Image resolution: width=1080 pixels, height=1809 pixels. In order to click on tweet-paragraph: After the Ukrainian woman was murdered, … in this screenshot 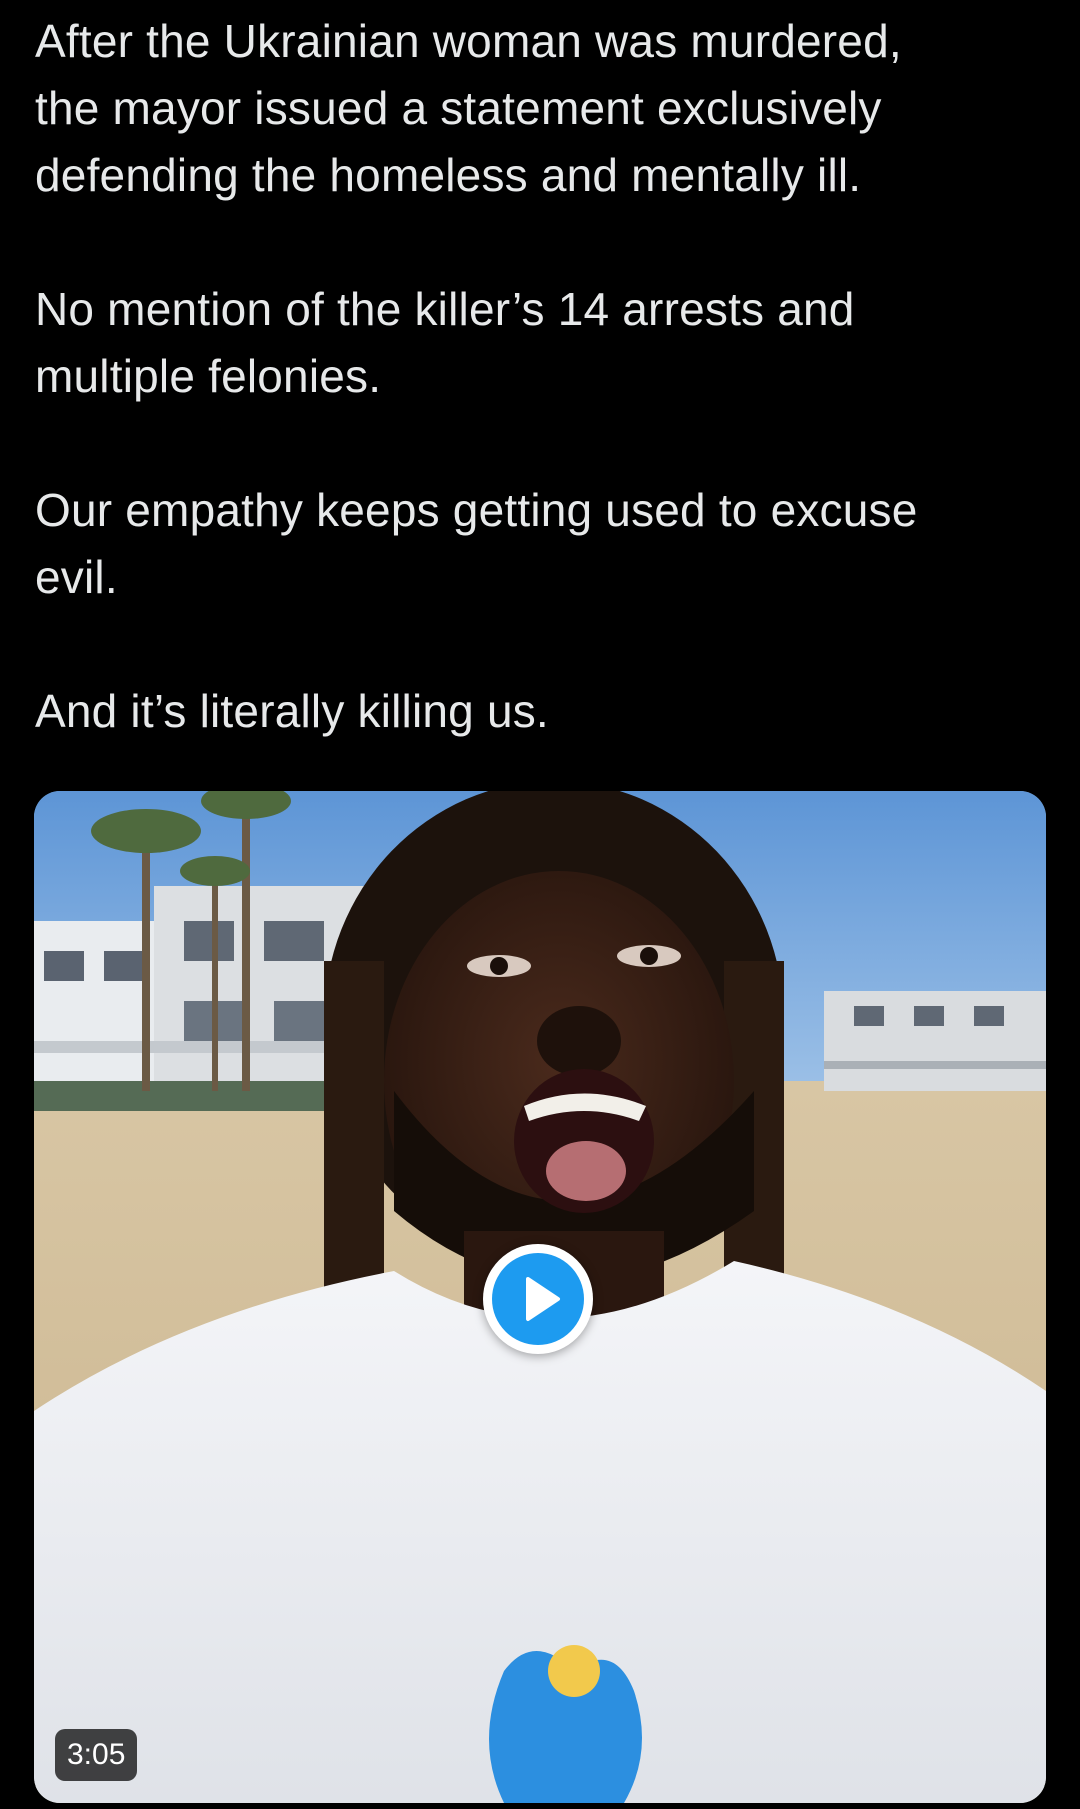, I will do `click(468, 108)`.